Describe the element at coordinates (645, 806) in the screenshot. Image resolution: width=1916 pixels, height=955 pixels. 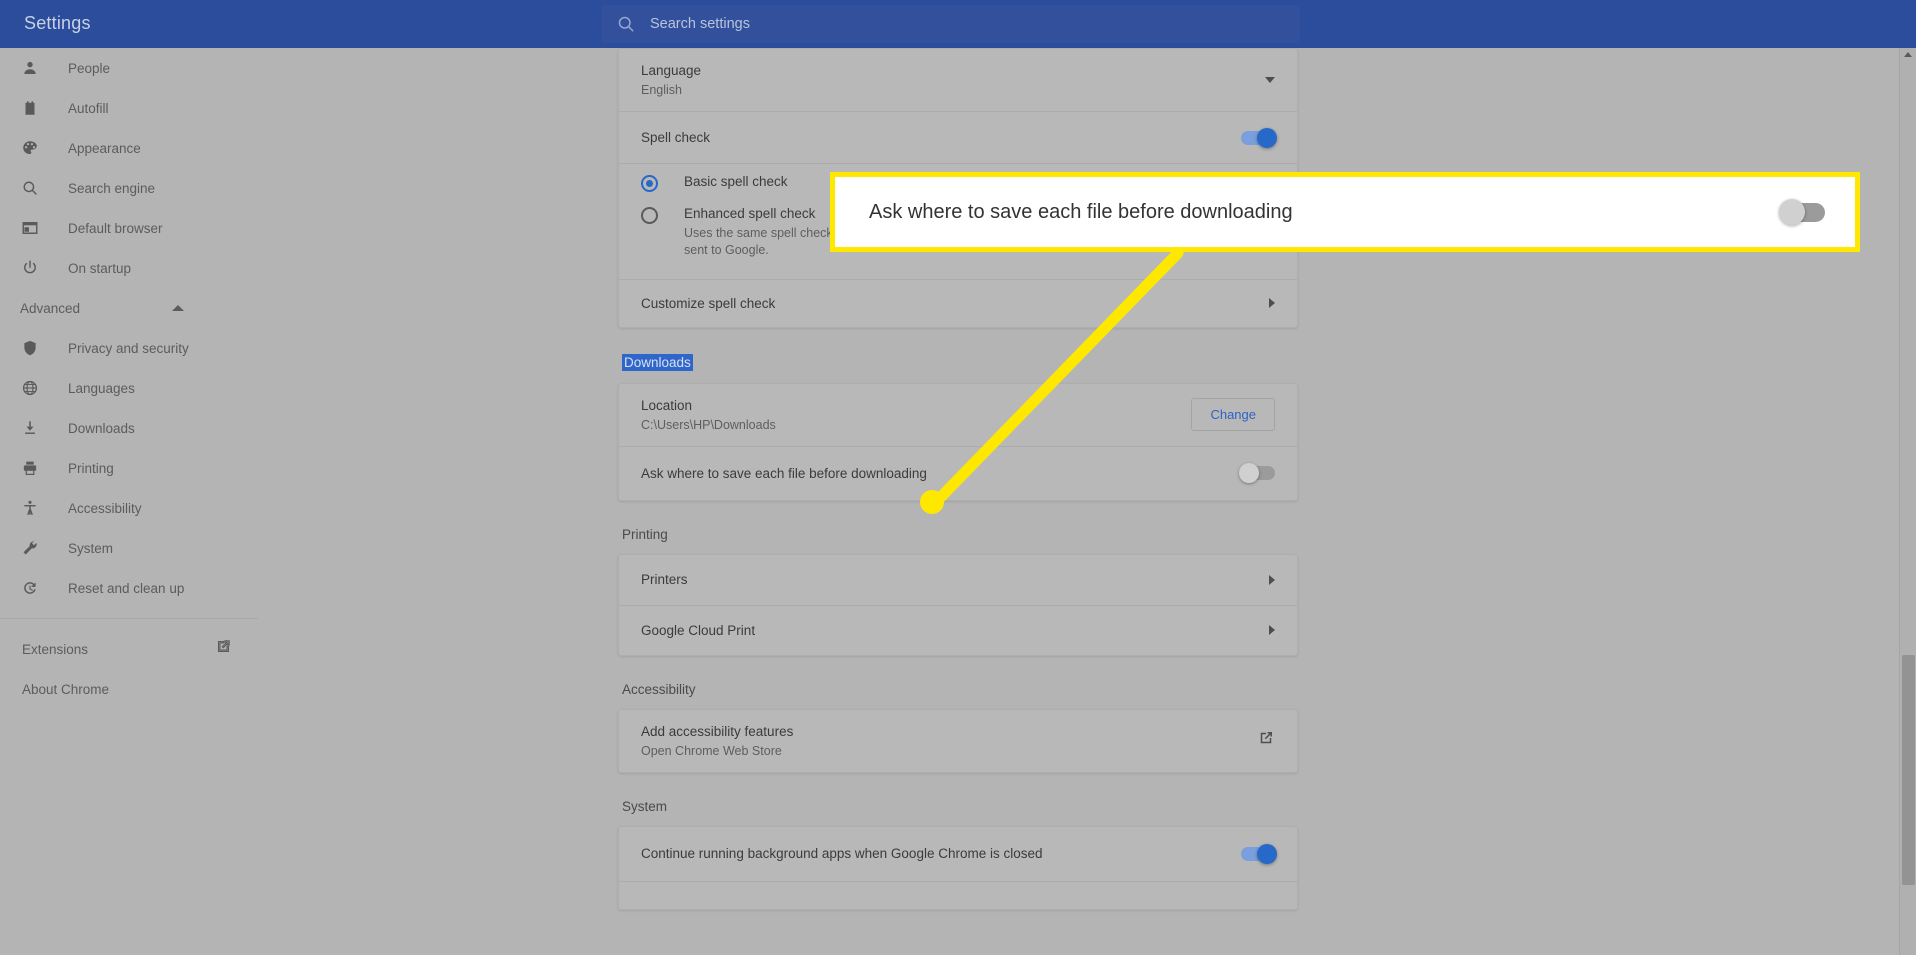
I see `system-section-title: System` at that location.